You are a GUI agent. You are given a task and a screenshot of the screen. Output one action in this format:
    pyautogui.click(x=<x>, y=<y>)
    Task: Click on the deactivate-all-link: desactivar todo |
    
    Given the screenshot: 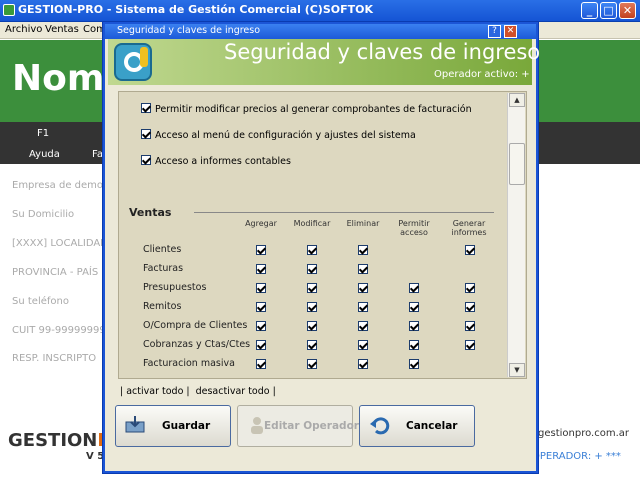 What is the action you would take?
    pyautogui.click(x=236, y=391)
    